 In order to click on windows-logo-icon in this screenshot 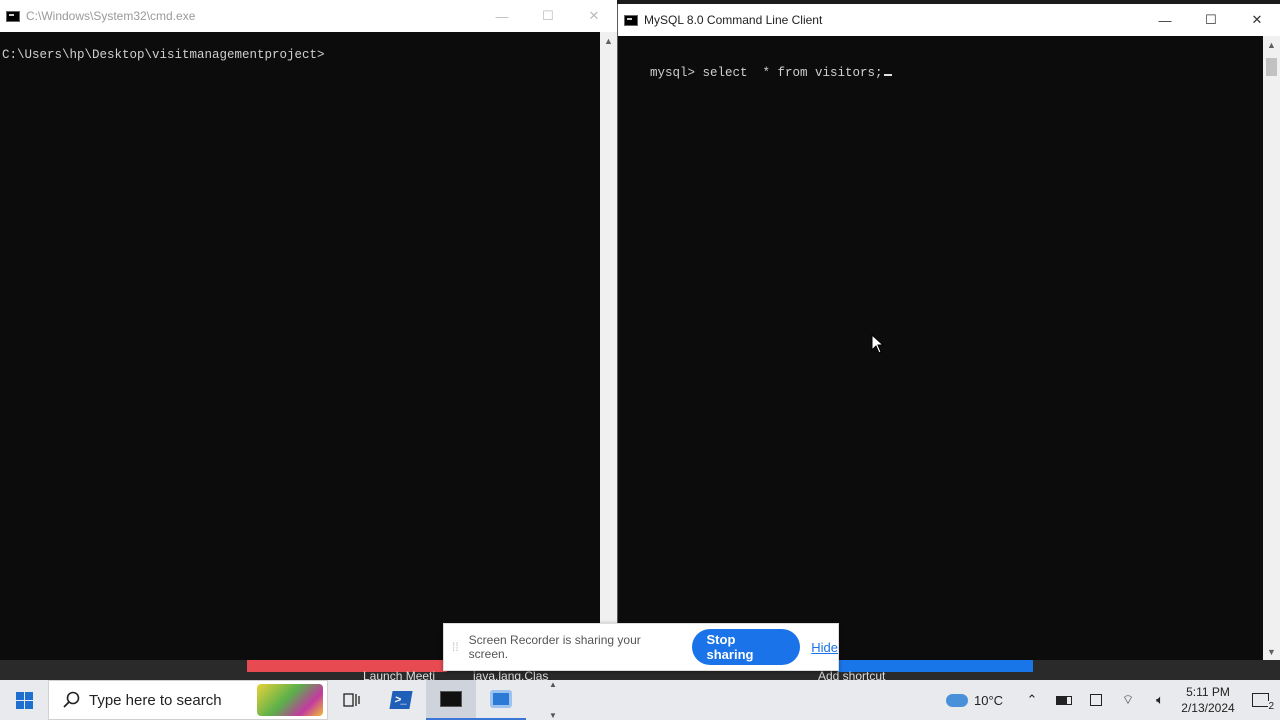, I will do `click(24, 700)`.